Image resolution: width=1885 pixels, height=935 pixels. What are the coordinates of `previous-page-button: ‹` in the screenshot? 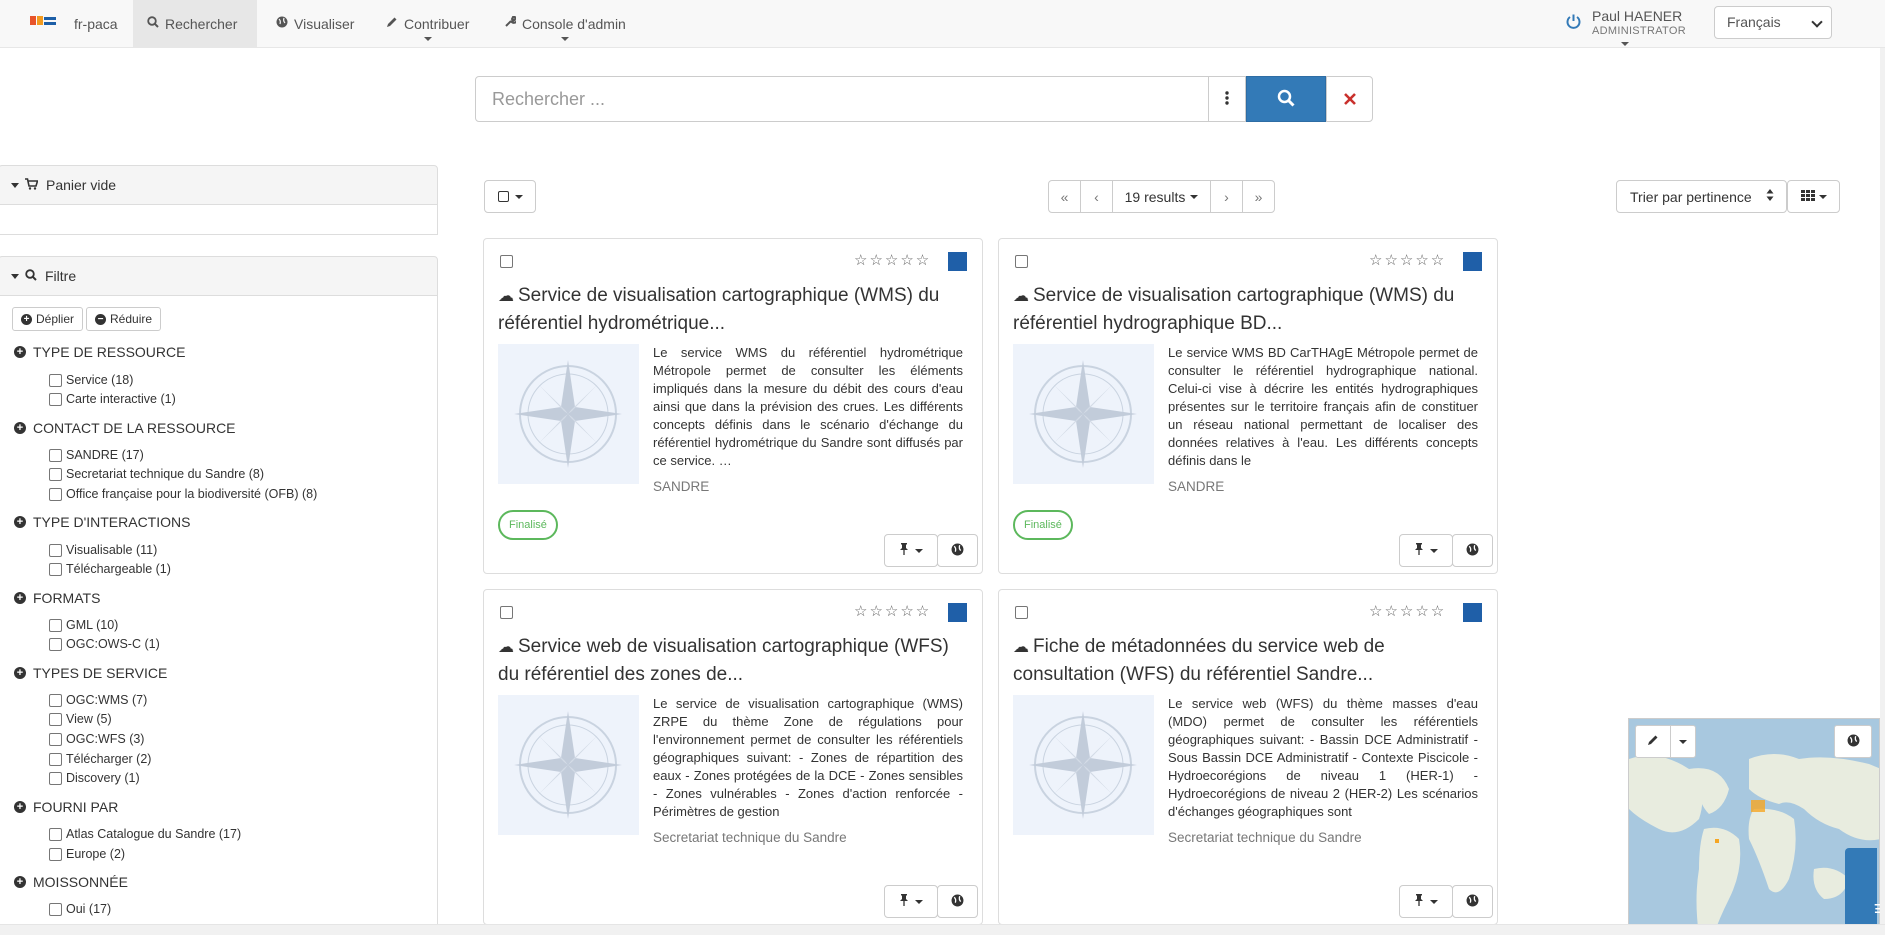 It's located at (1096, 196).